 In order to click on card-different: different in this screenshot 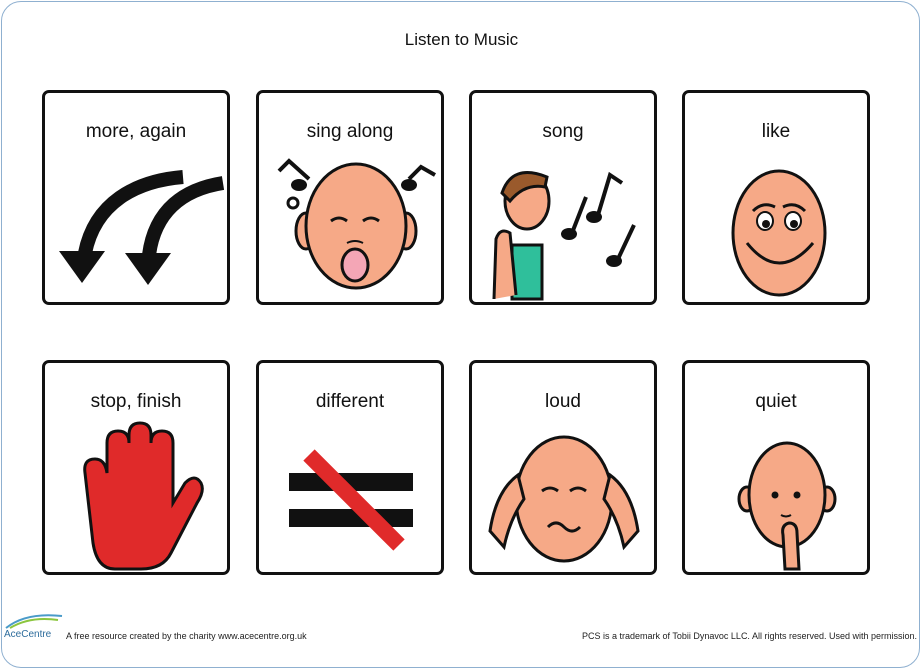, I will do `click(350, 467)`.